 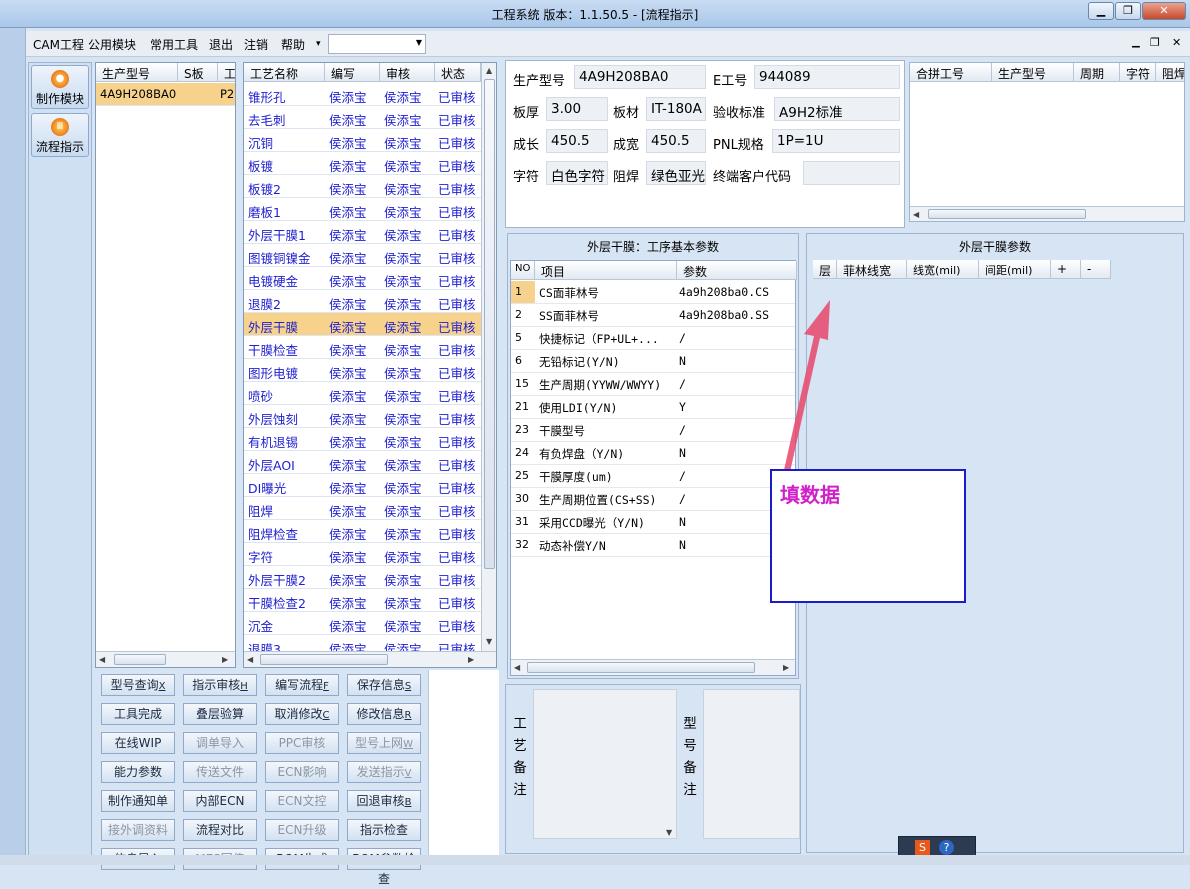 What do you see at coordinates (302, 772) in the screenshot?
I see `action-button: ECN影响` at bounding box center [302, 772].